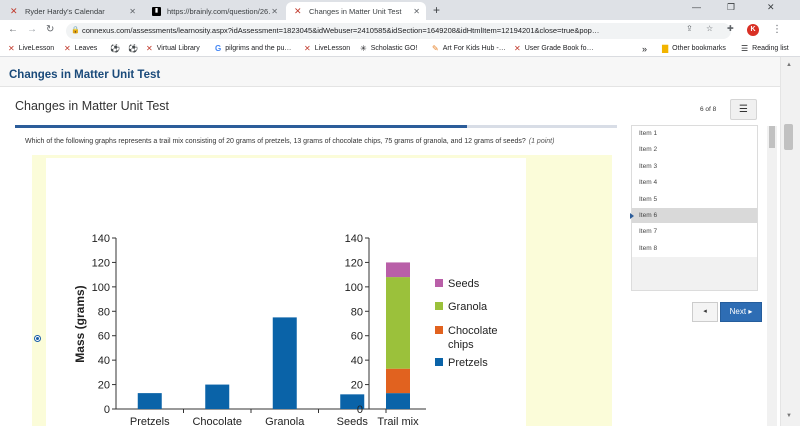 This screenshot has width=800, height=431. What do you see at coordinates (353, 421) in the screenshot?
I see `x-tick-label: Seeds` at bounding box center [353, 421].